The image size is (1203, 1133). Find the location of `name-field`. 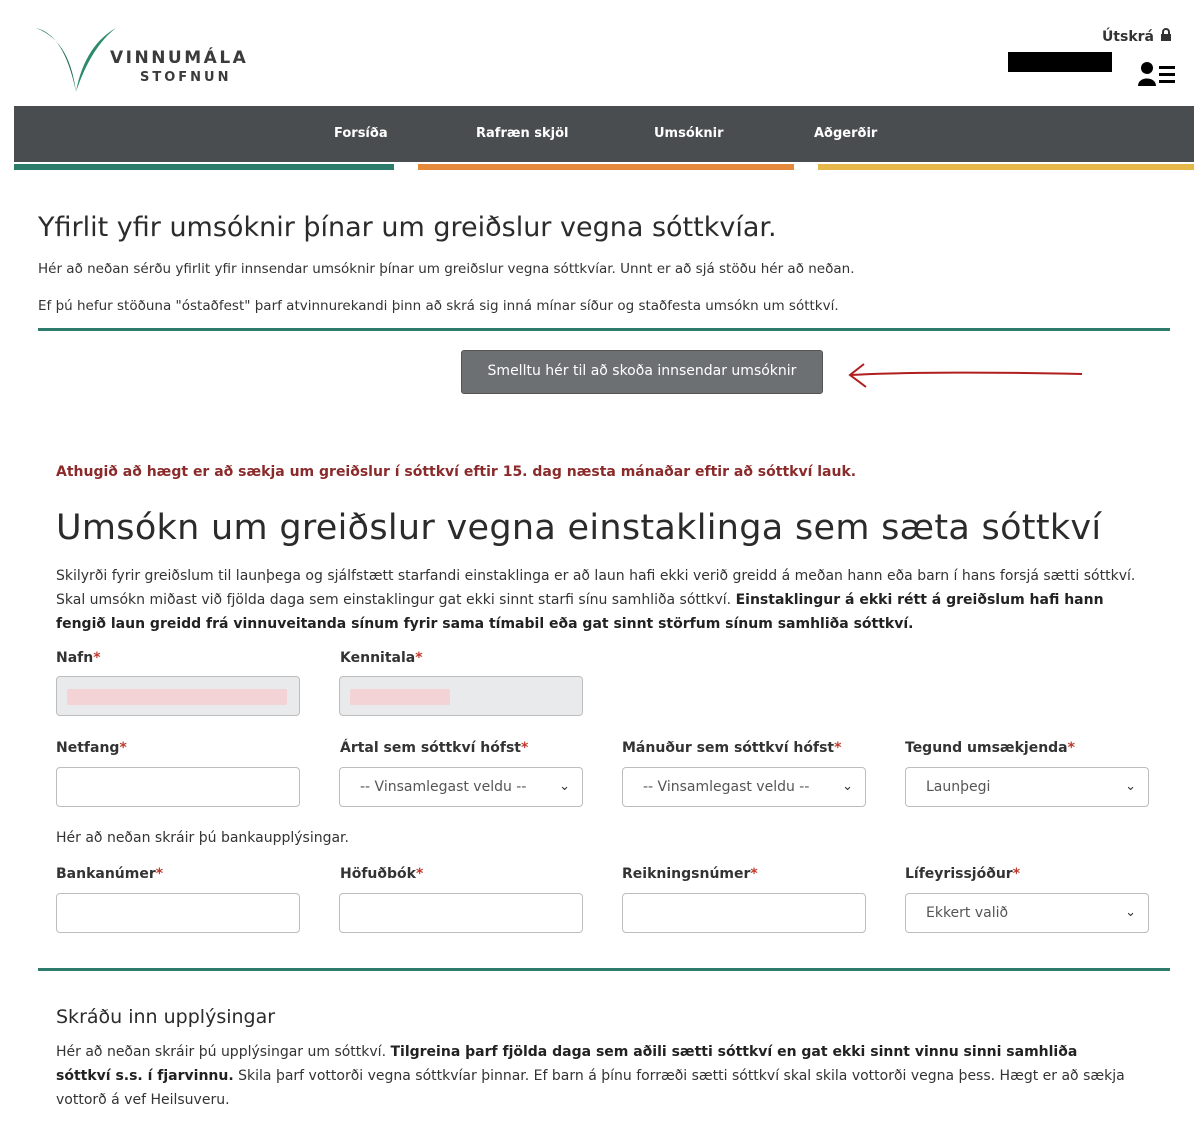

name-field is located at coordinates (178, 696).